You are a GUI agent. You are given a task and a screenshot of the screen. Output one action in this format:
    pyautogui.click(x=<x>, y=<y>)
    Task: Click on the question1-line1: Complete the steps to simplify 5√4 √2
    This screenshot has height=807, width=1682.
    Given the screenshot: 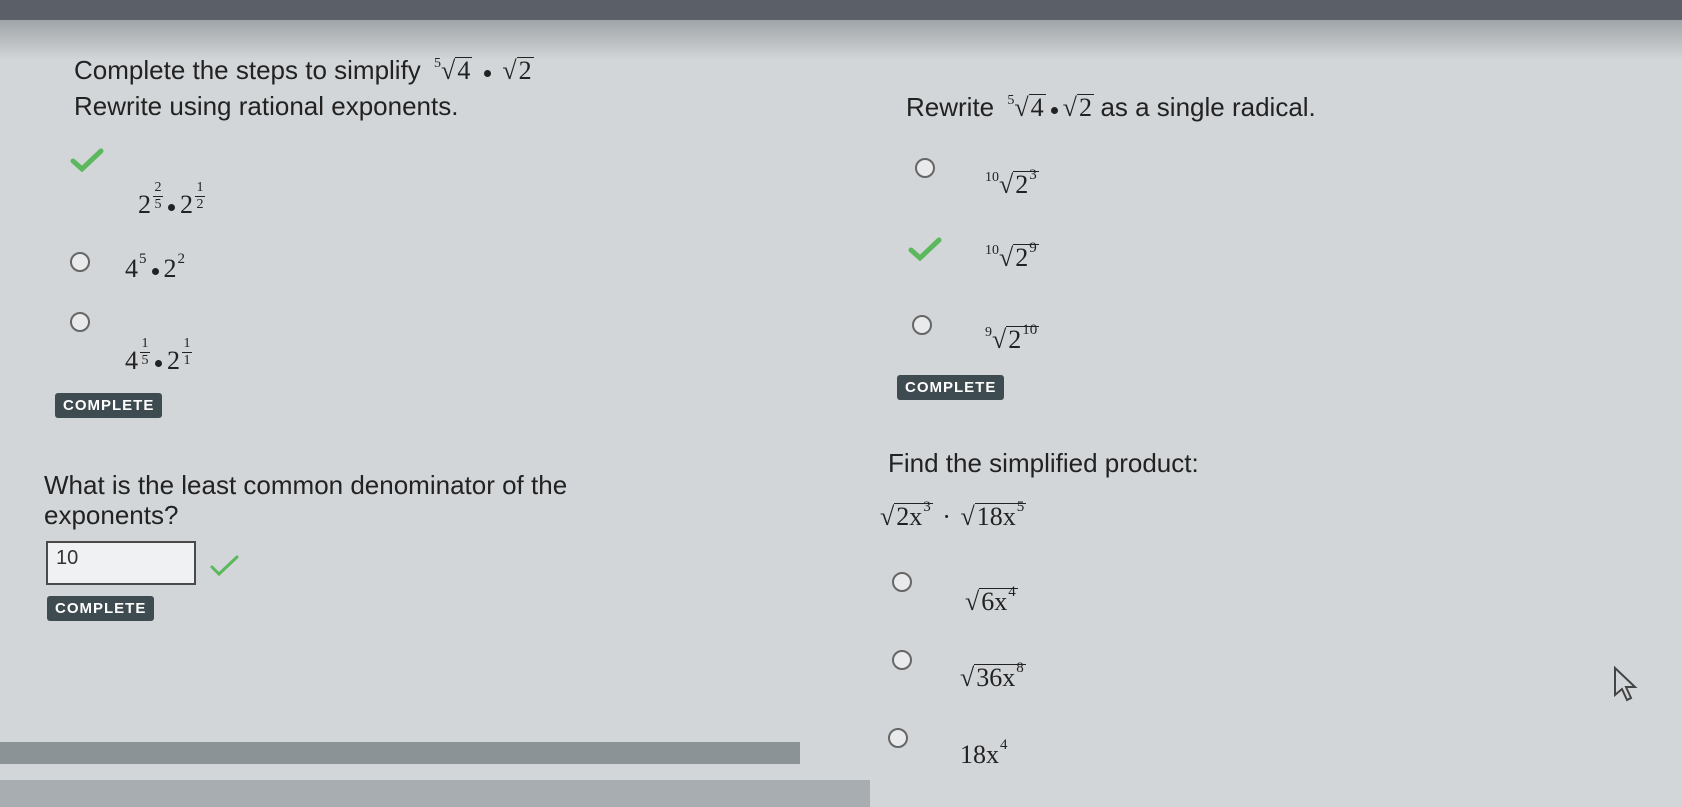 What is the action you would take?
    pyautogui.click(x=304, y=70)
    